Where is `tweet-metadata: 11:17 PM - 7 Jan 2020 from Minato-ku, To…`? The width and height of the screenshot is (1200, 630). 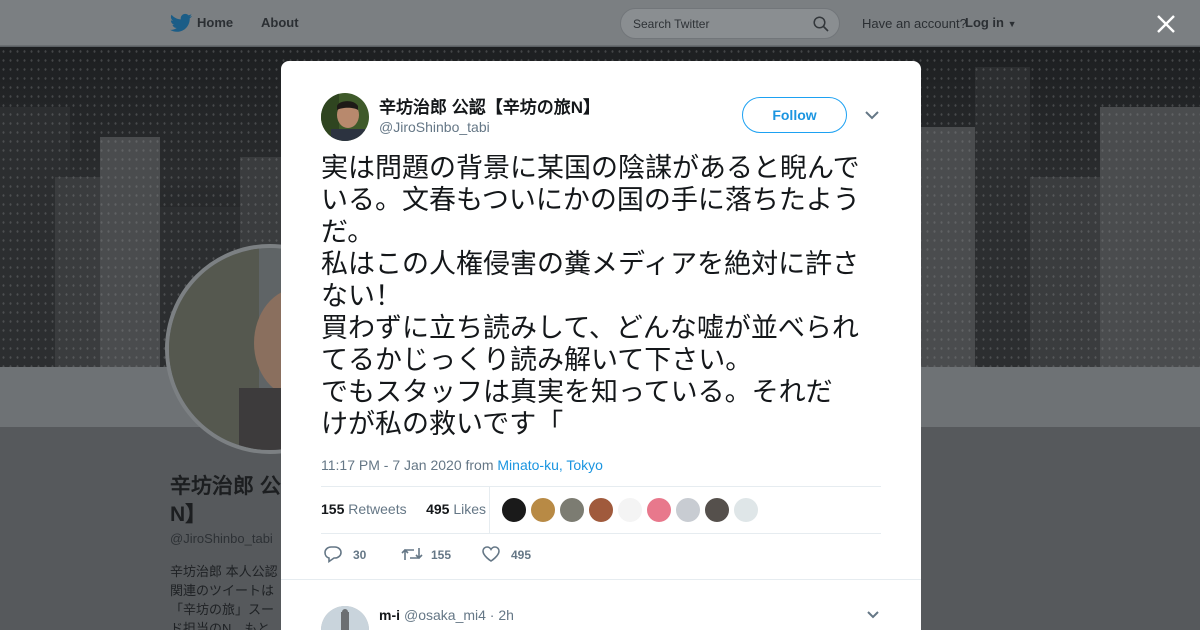 tweet-metadata: 11:17 PM - 7 Jan 2020 from Minato-ku, To… is located at coordinates (462, 465).